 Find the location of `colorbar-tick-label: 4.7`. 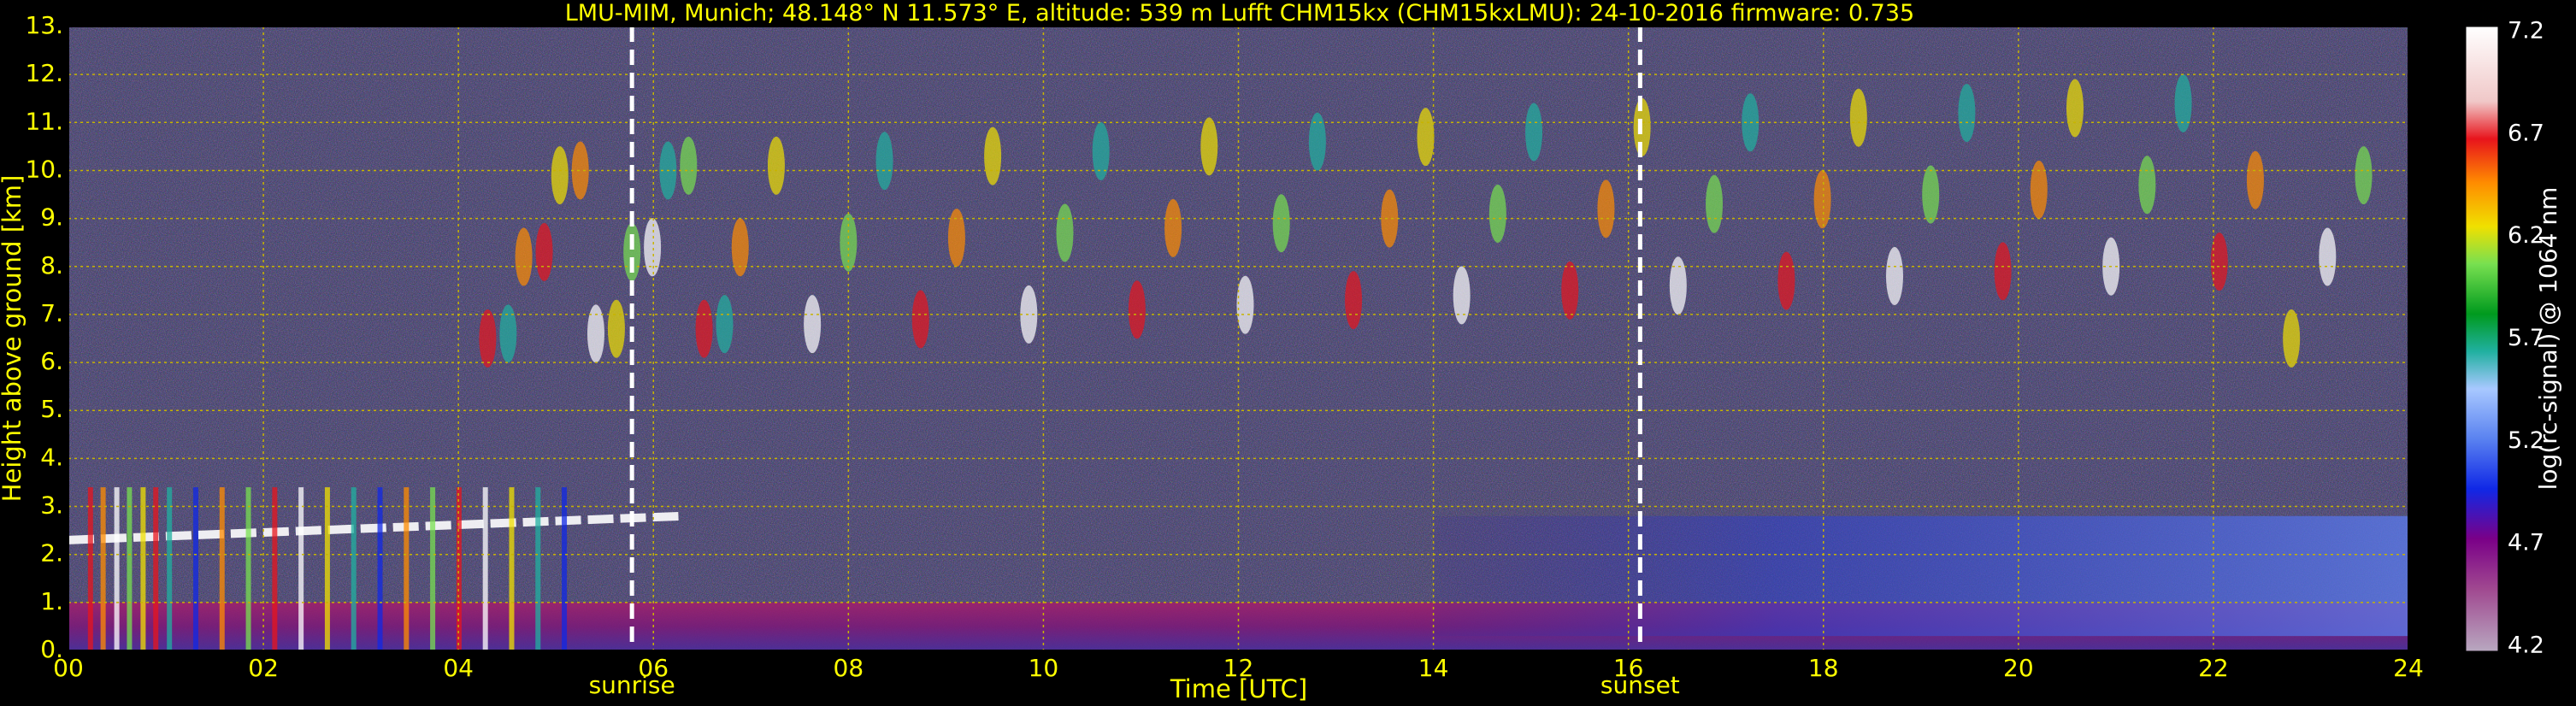

colorbar-tick-label: 4.7 is located at coordinates (2526, 543).